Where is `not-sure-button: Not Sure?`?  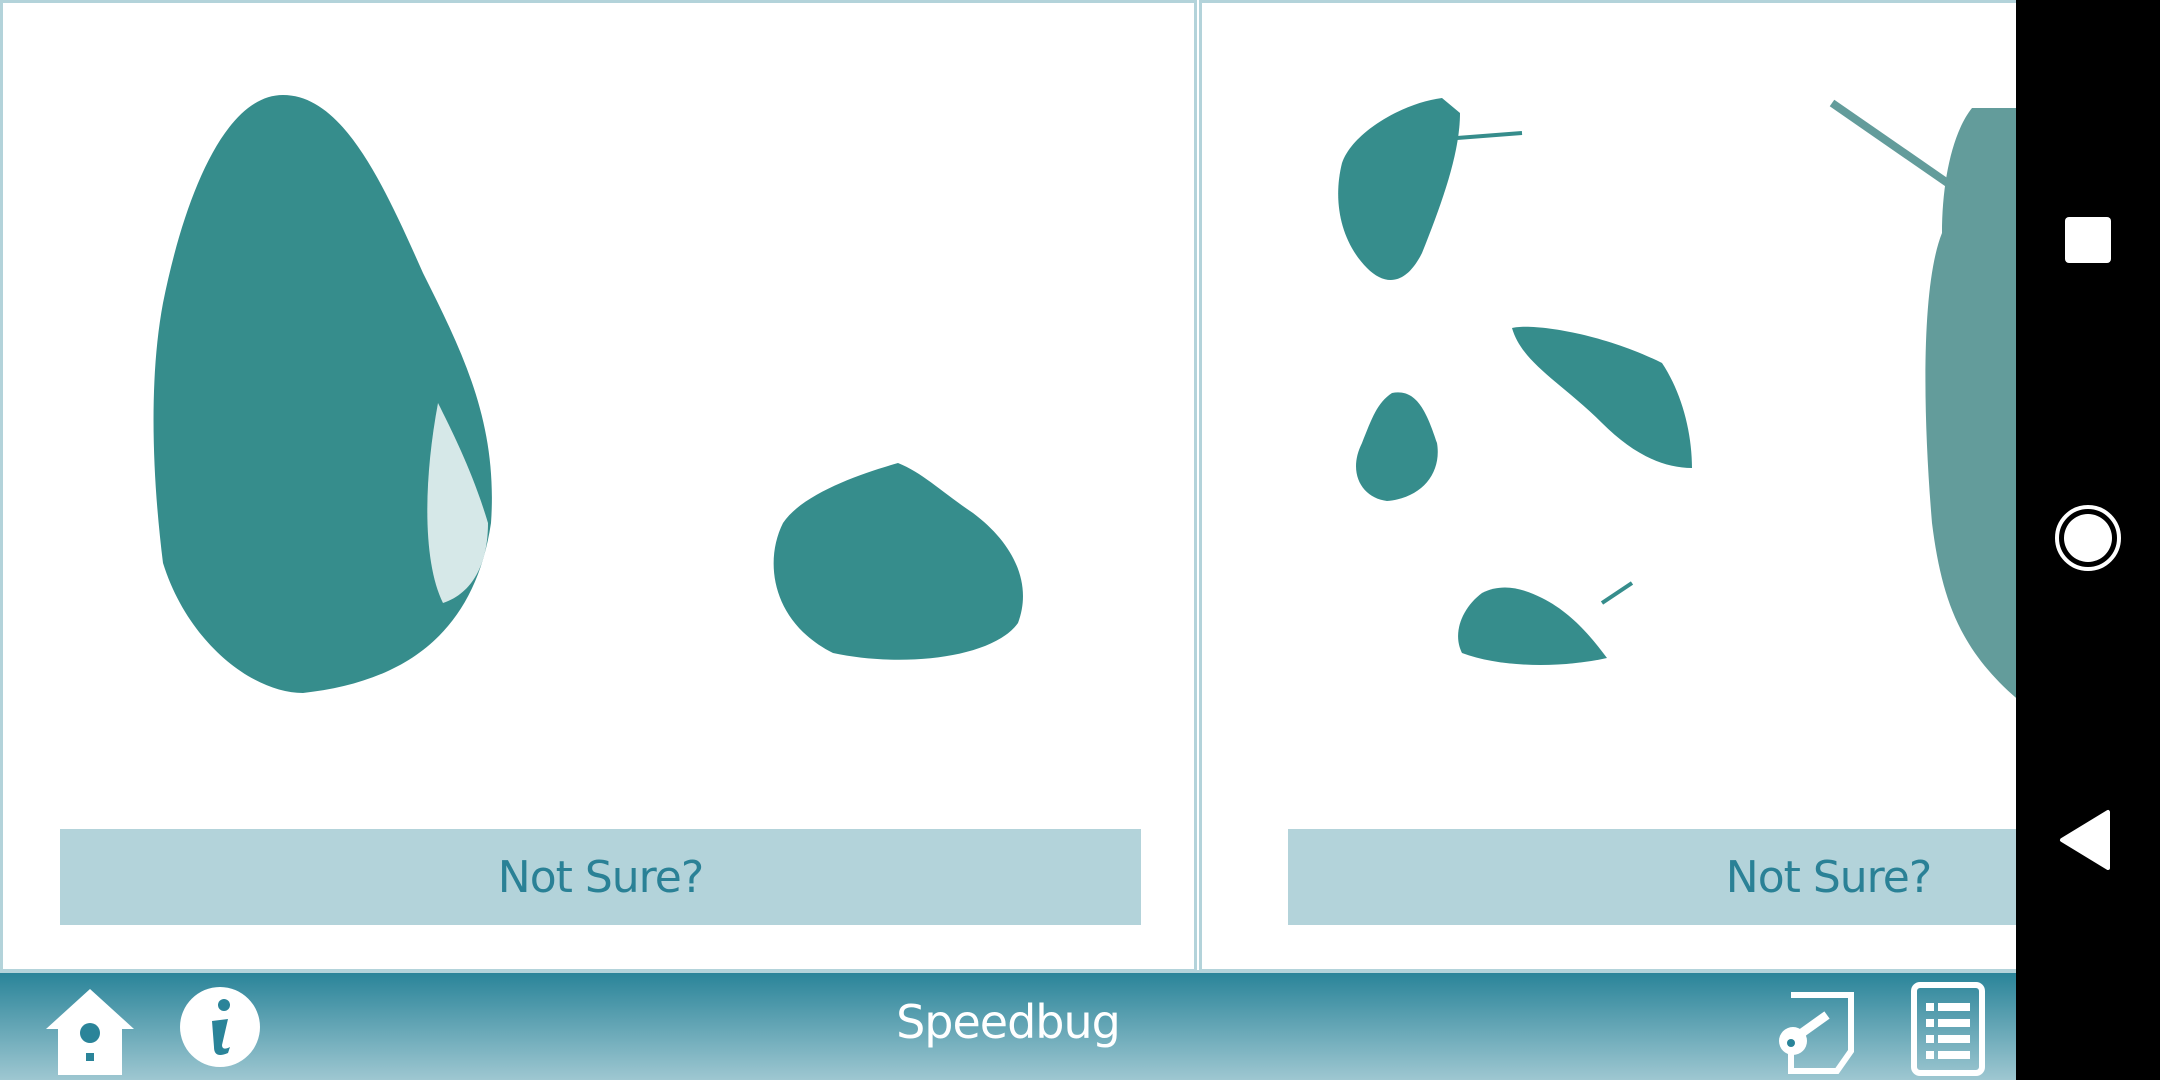 not-sure-button: Not Sure? is located at coordinates (600, 877).